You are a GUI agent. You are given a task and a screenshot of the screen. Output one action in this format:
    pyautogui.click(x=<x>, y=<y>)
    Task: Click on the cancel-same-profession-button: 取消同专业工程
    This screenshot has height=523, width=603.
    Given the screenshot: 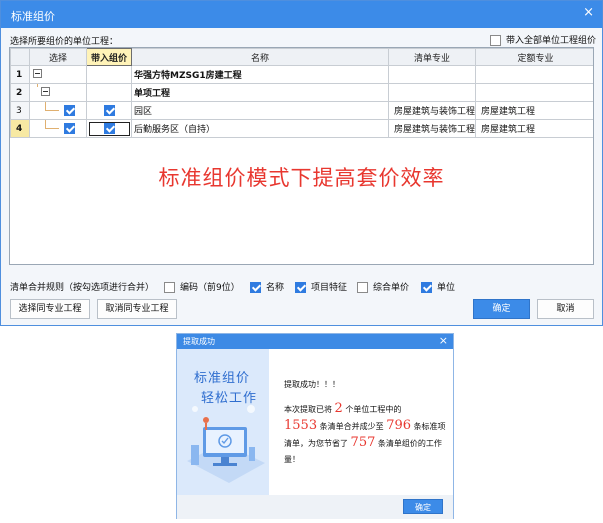 What is the action you would take?
    pyautogui.click(x=137, y=309)
    